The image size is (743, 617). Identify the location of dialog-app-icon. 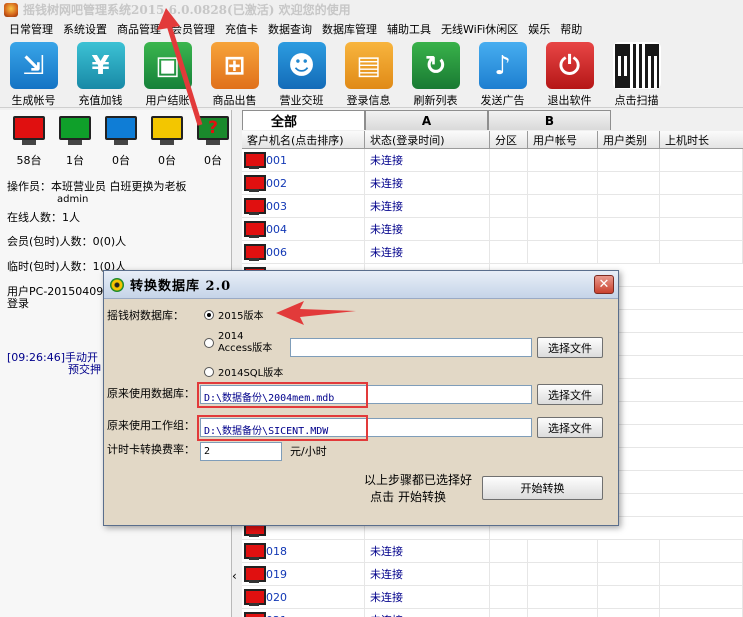
(117, 284).